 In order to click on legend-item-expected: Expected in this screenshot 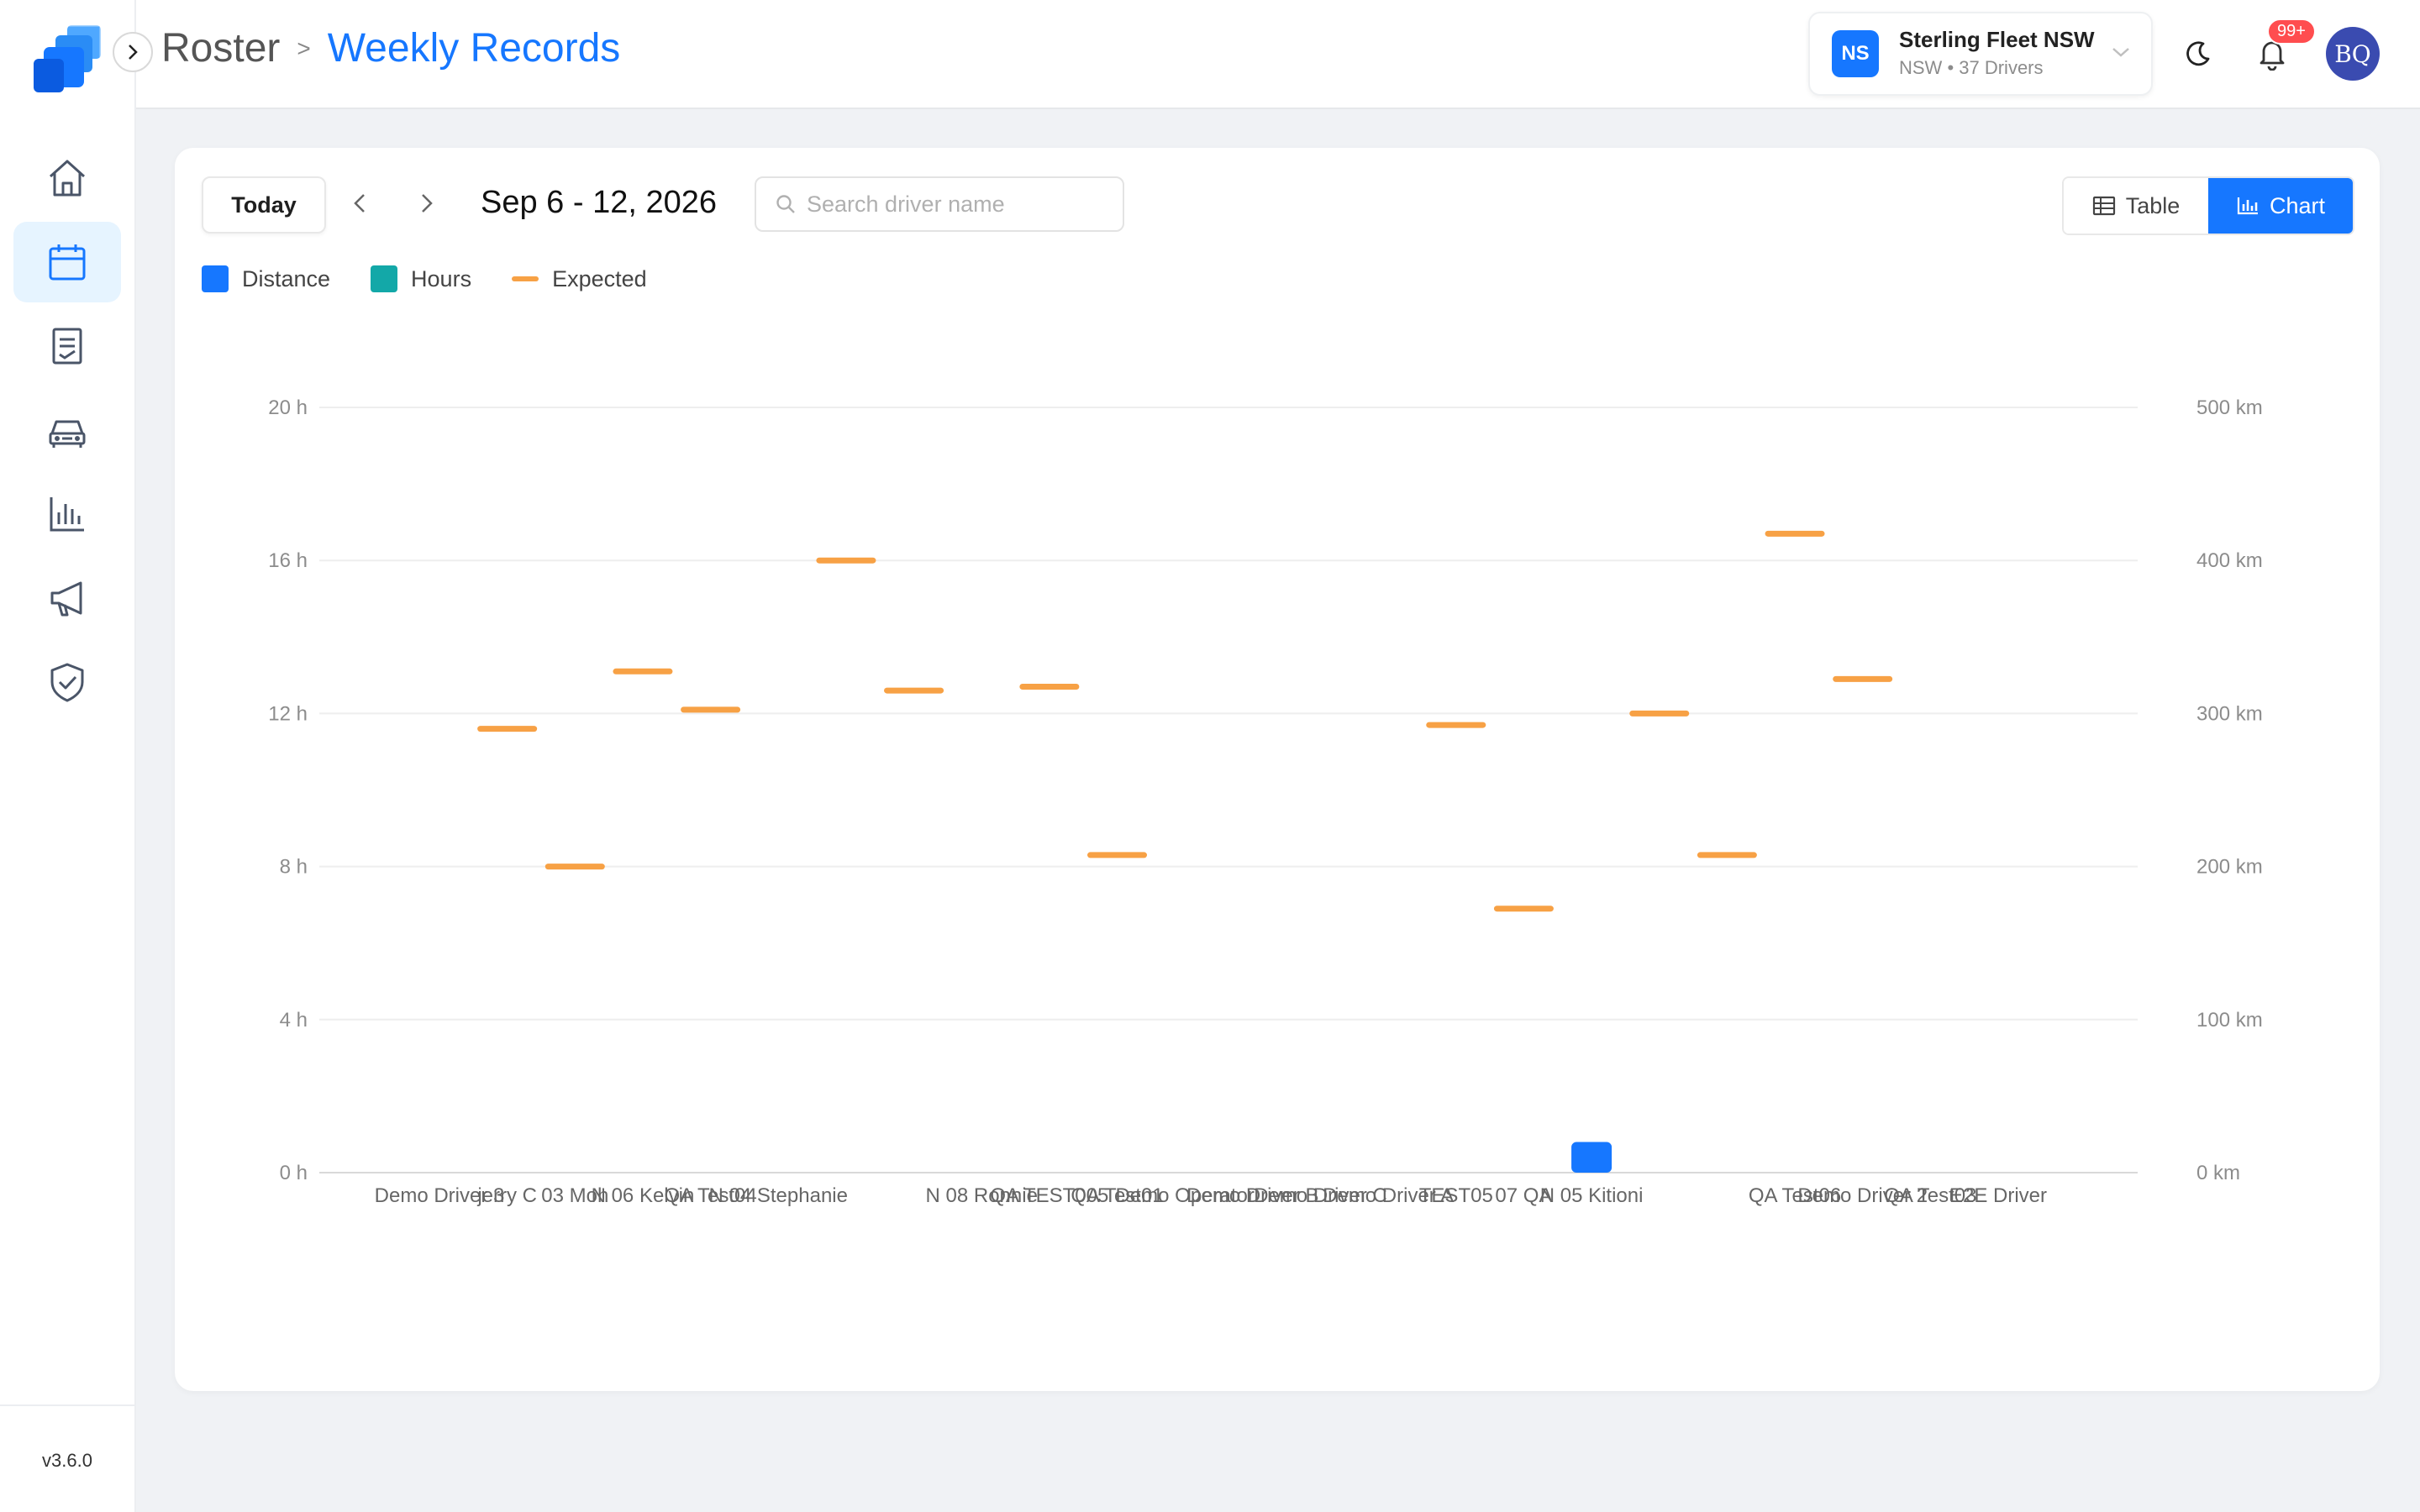, I will do `click(579, 279)`.